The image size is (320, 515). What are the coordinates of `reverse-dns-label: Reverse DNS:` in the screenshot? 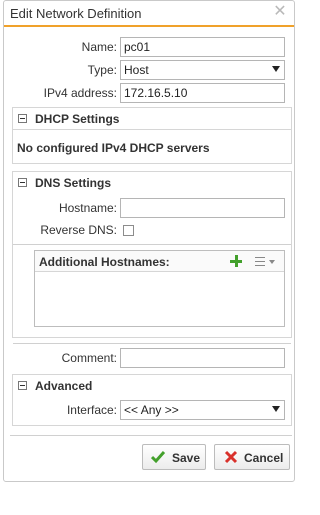 It's located at (78, 230).